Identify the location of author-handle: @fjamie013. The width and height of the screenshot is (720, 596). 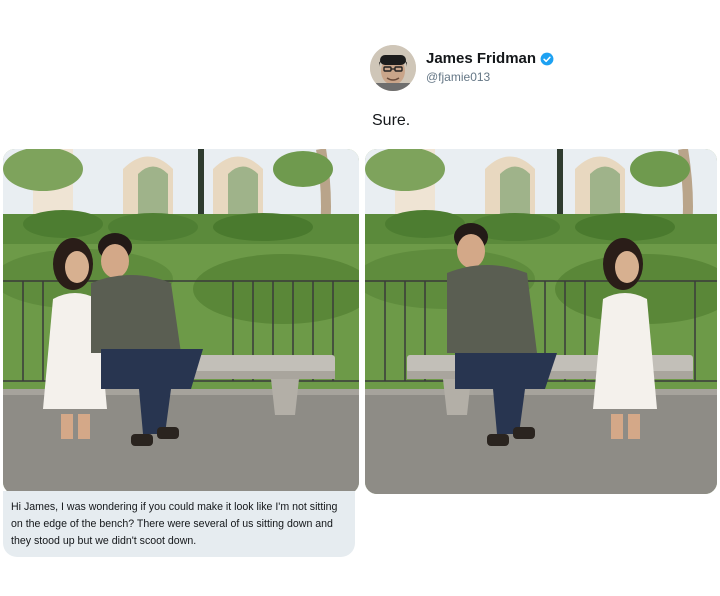
(458, 77).